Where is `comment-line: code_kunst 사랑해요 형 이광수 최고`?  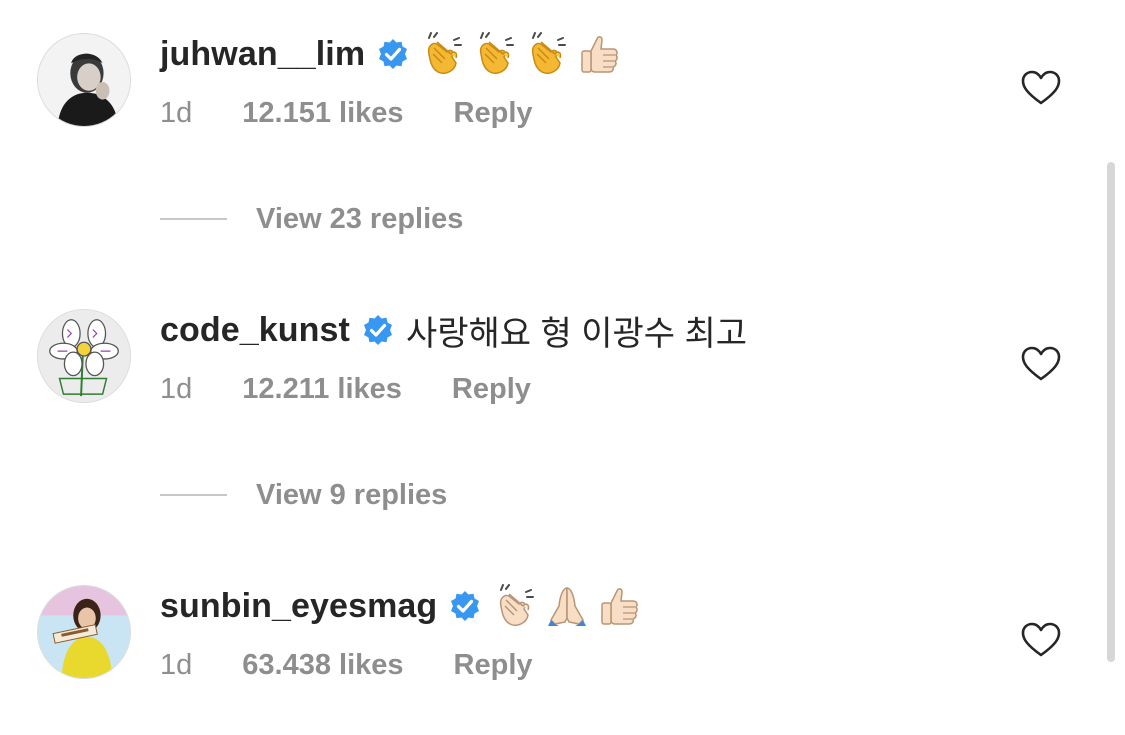 comment-line: code_kunst 사랑해요 형 이광수 최고 is located at coordinates (453, 330).